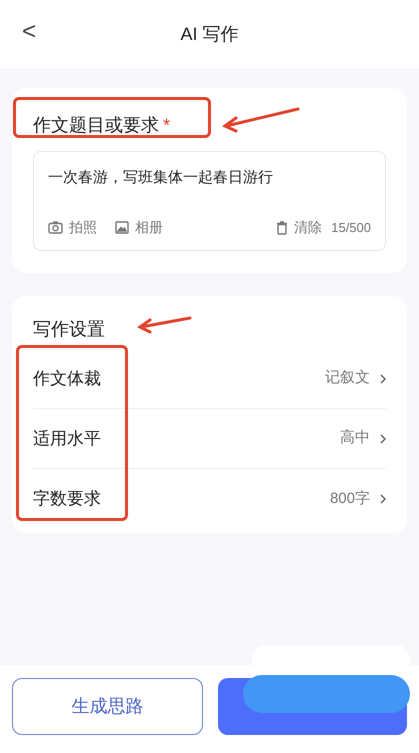 The width and height of the screenshot is (419, 753). What do you see at coordinates (67, 379) in the screenshot?
I see `setting-label: 作文体裁` at bounding box center [67, 379].